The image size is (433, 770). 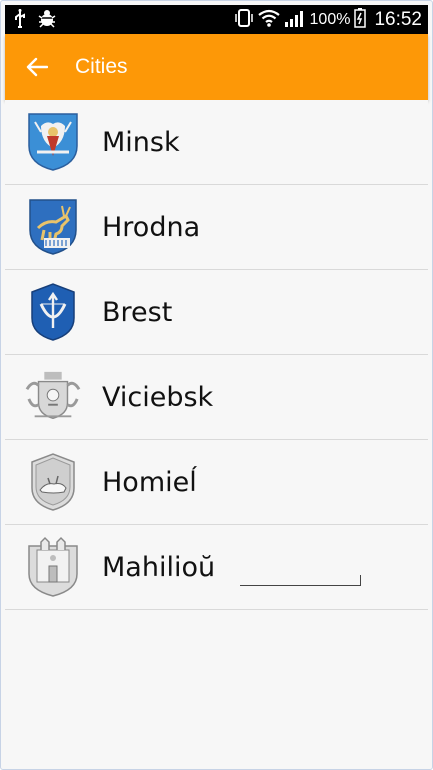 What do you see at coordinates (244, 20) in the screenshot?
I see `vibrate-icon` at bounding box center [244, 20].